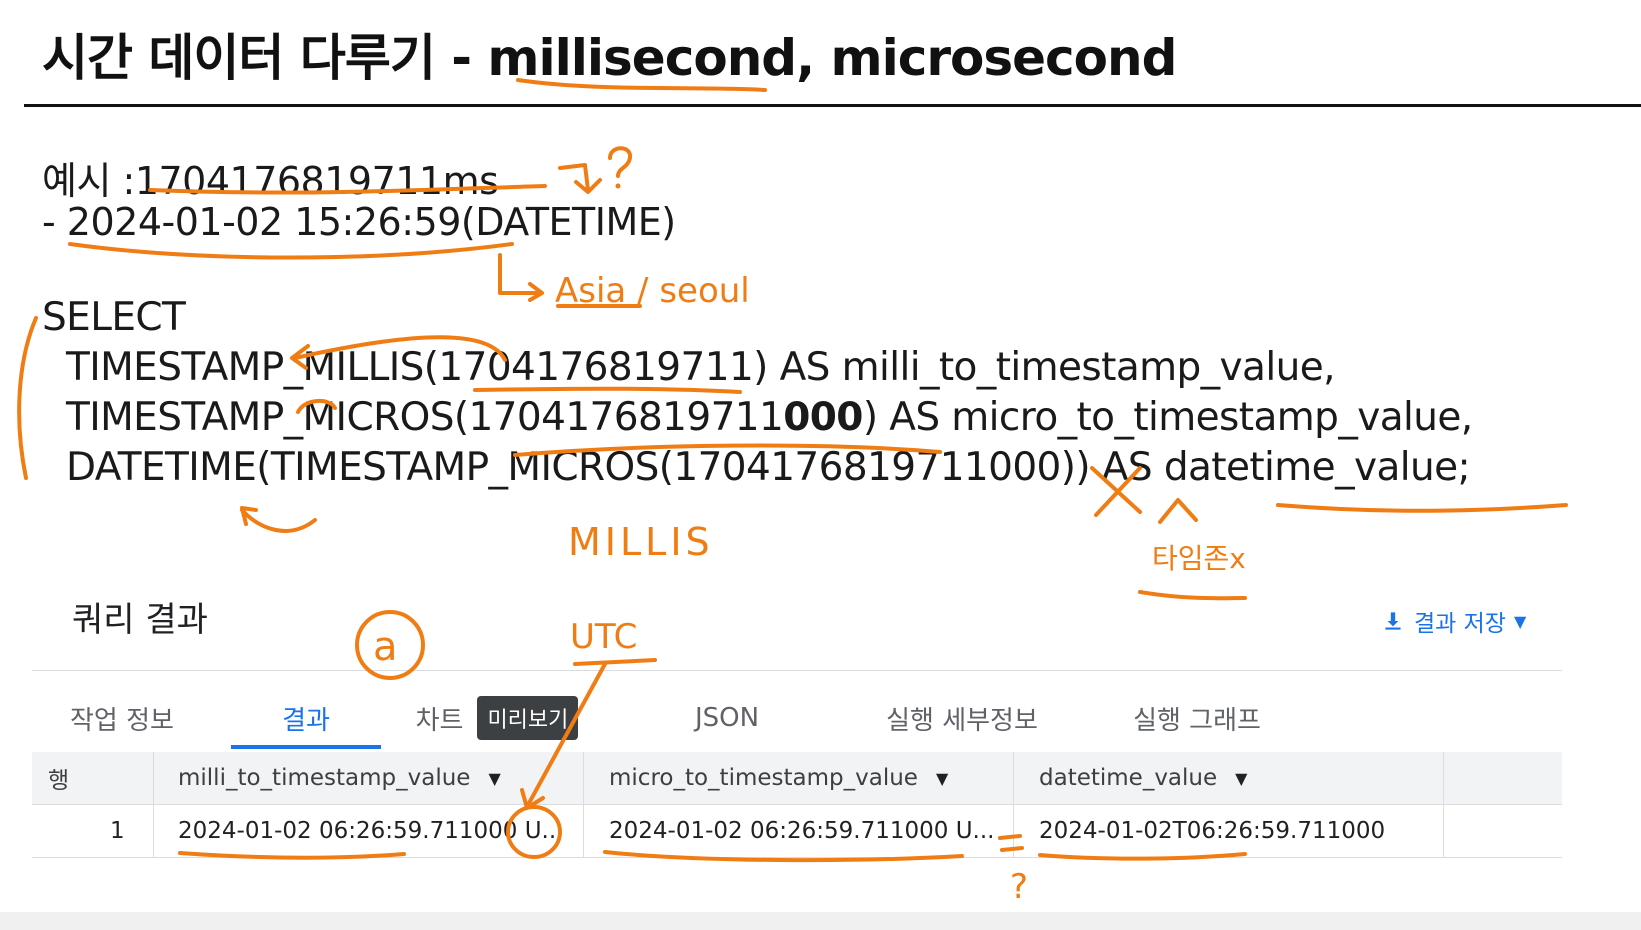 Image resolution: width=1641 pixels, height=930 pixels. Describe the element at coordinates (1460, 624) in the screenshot. I see `save-results-label: 결과 저장` at that location.